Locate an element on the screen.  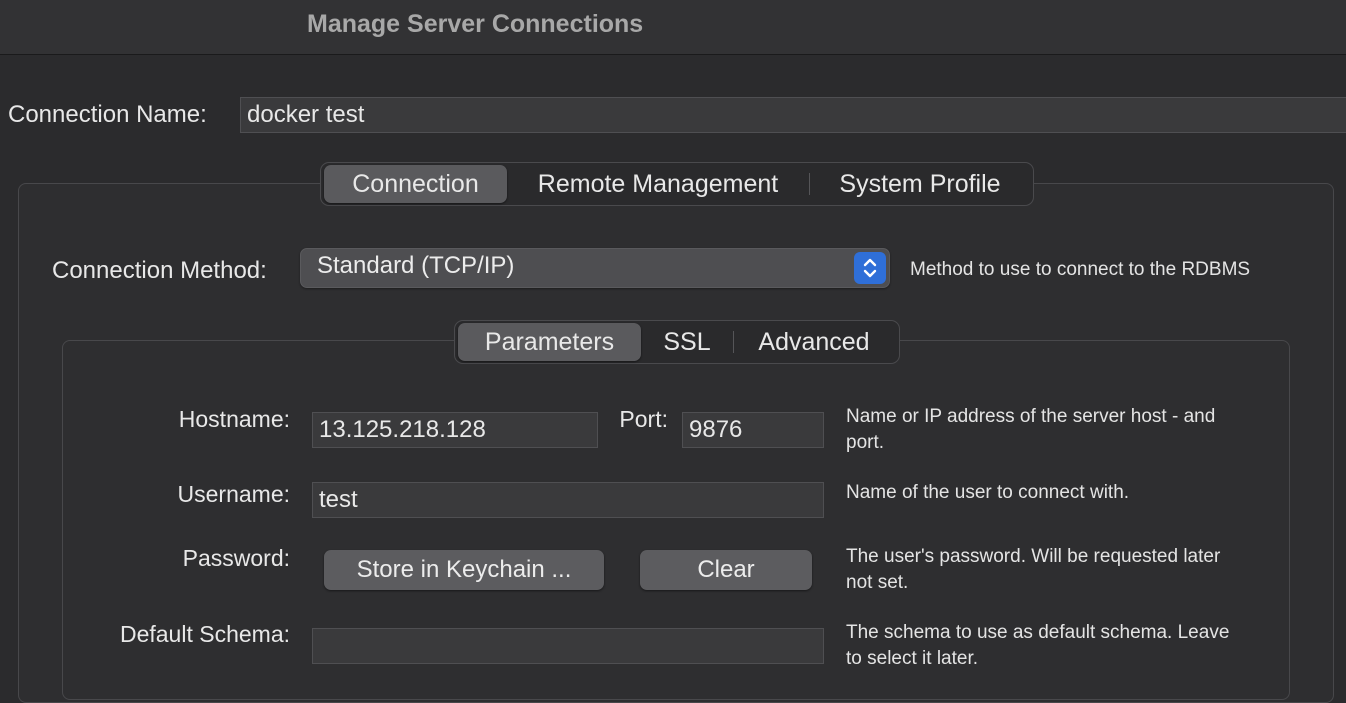
username-input: test is located at coordinates (568, 500).